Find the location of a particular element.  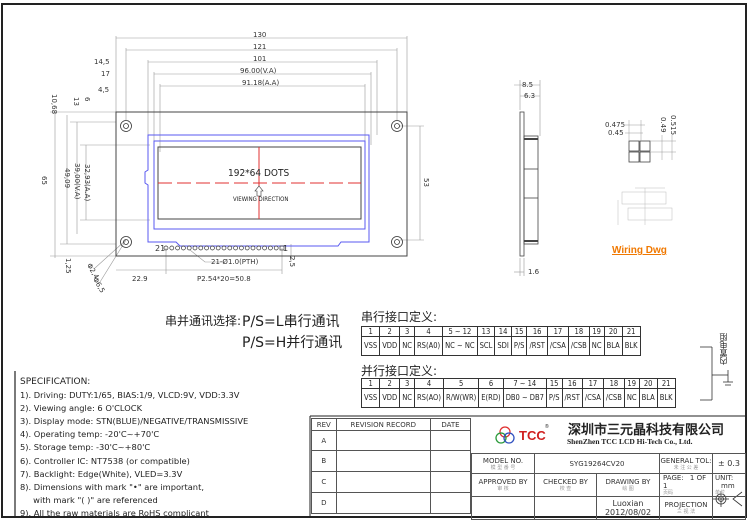

dim-pin-row-offset: 2,5 is located at coordinates (292, 262).